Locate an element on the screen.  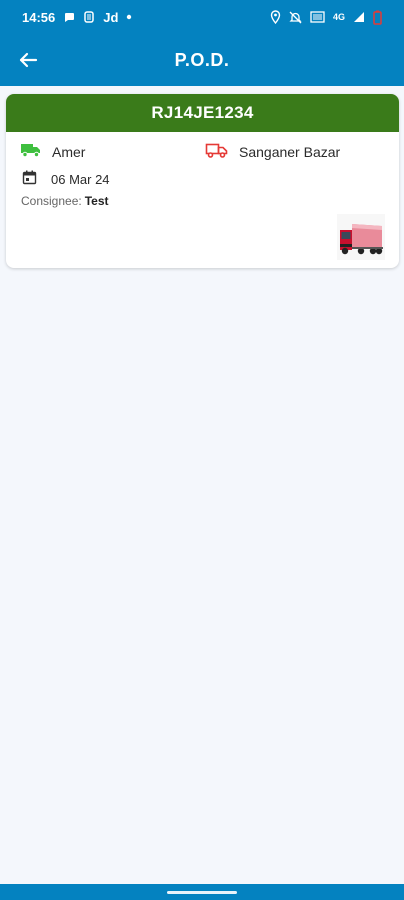
gesture-handle is located at coordinates (202, 892).